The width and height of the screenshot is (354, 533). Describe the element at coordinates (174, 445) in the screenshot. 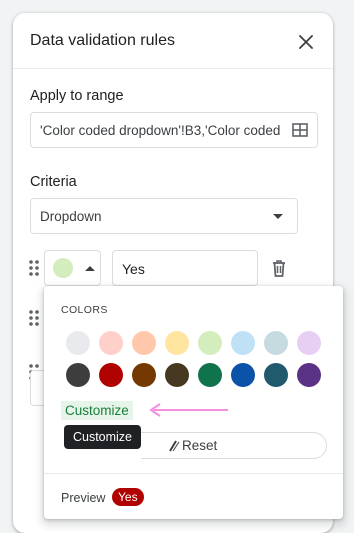

I see `format-clear-icon` at that location.